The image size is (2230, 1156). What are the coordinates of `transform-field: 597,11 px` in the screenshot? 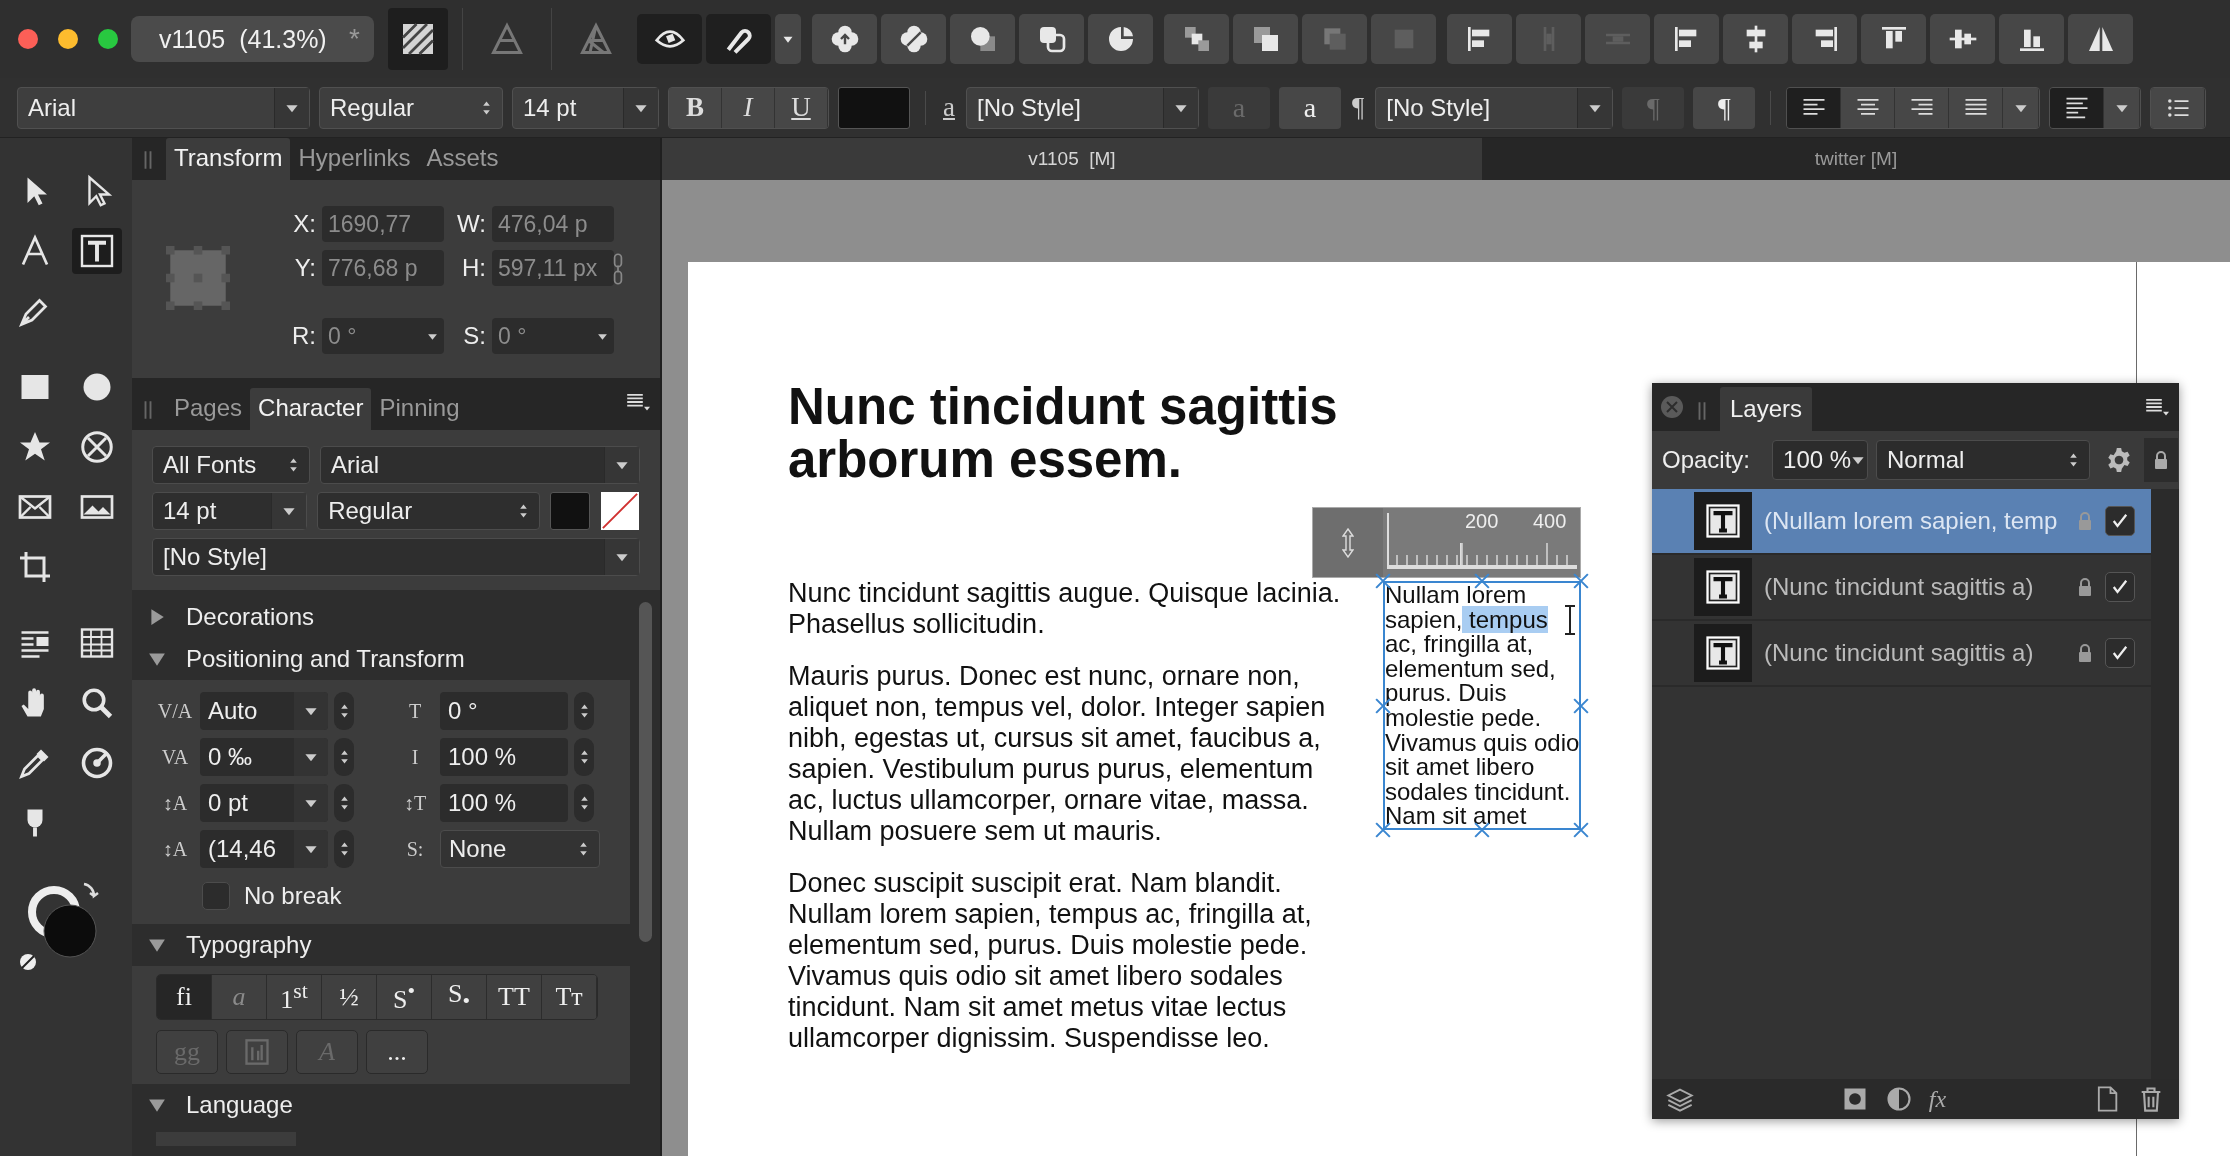 It's located at (553, 268).